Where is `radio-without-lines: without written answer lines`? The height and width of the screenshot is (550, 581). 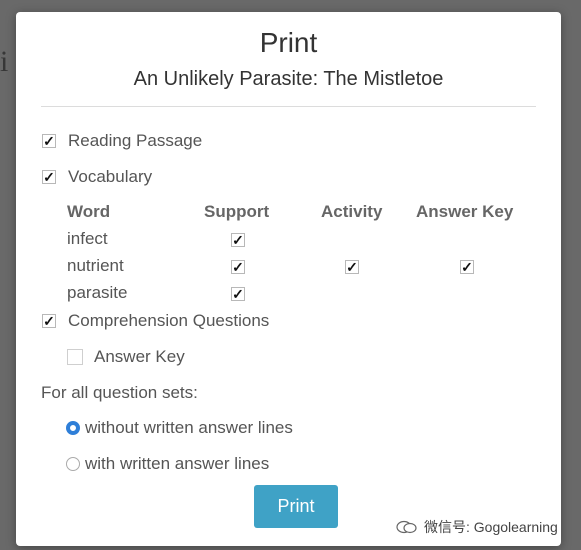
radio-without-lines: without written answer lines is located at coordinates (179, 428).